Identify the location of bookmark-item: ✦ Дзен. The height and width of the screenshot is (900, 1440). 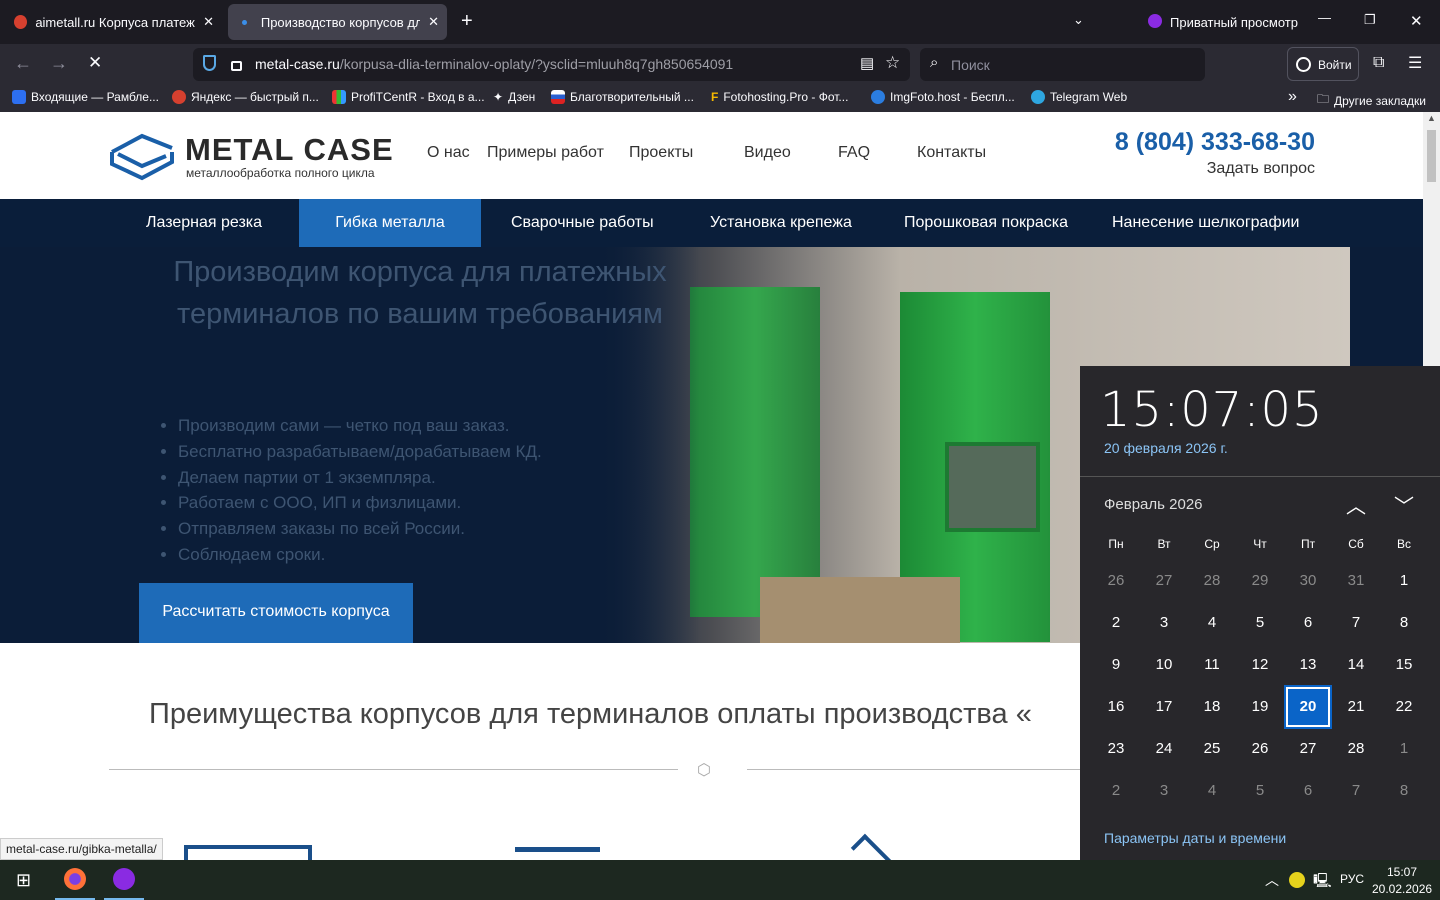
(514, 97).